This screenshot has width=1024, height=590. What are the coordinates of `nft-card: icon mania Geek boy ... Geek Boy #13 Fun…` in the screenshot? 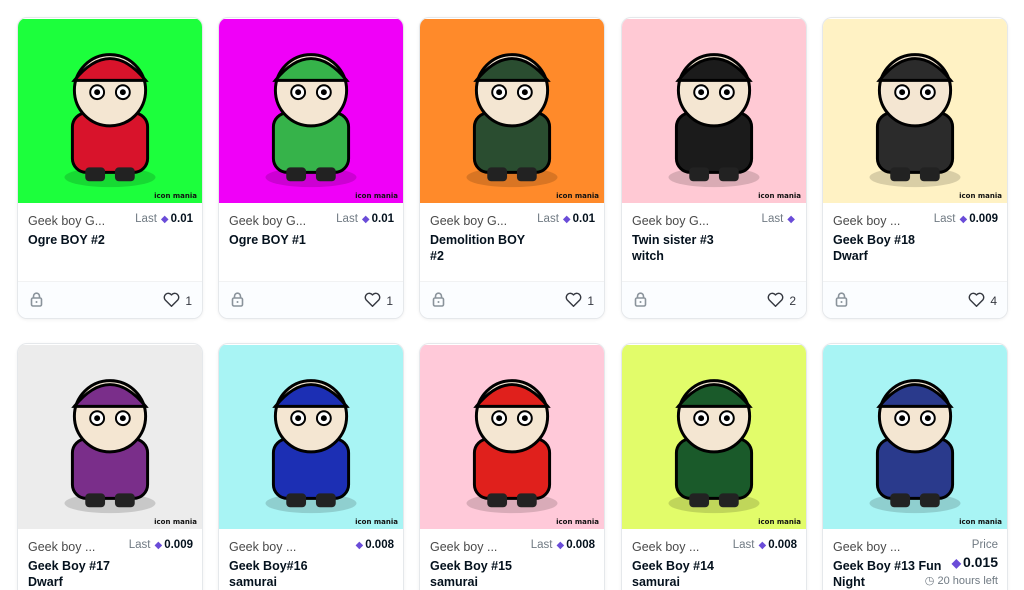 It's located at (915, 466).